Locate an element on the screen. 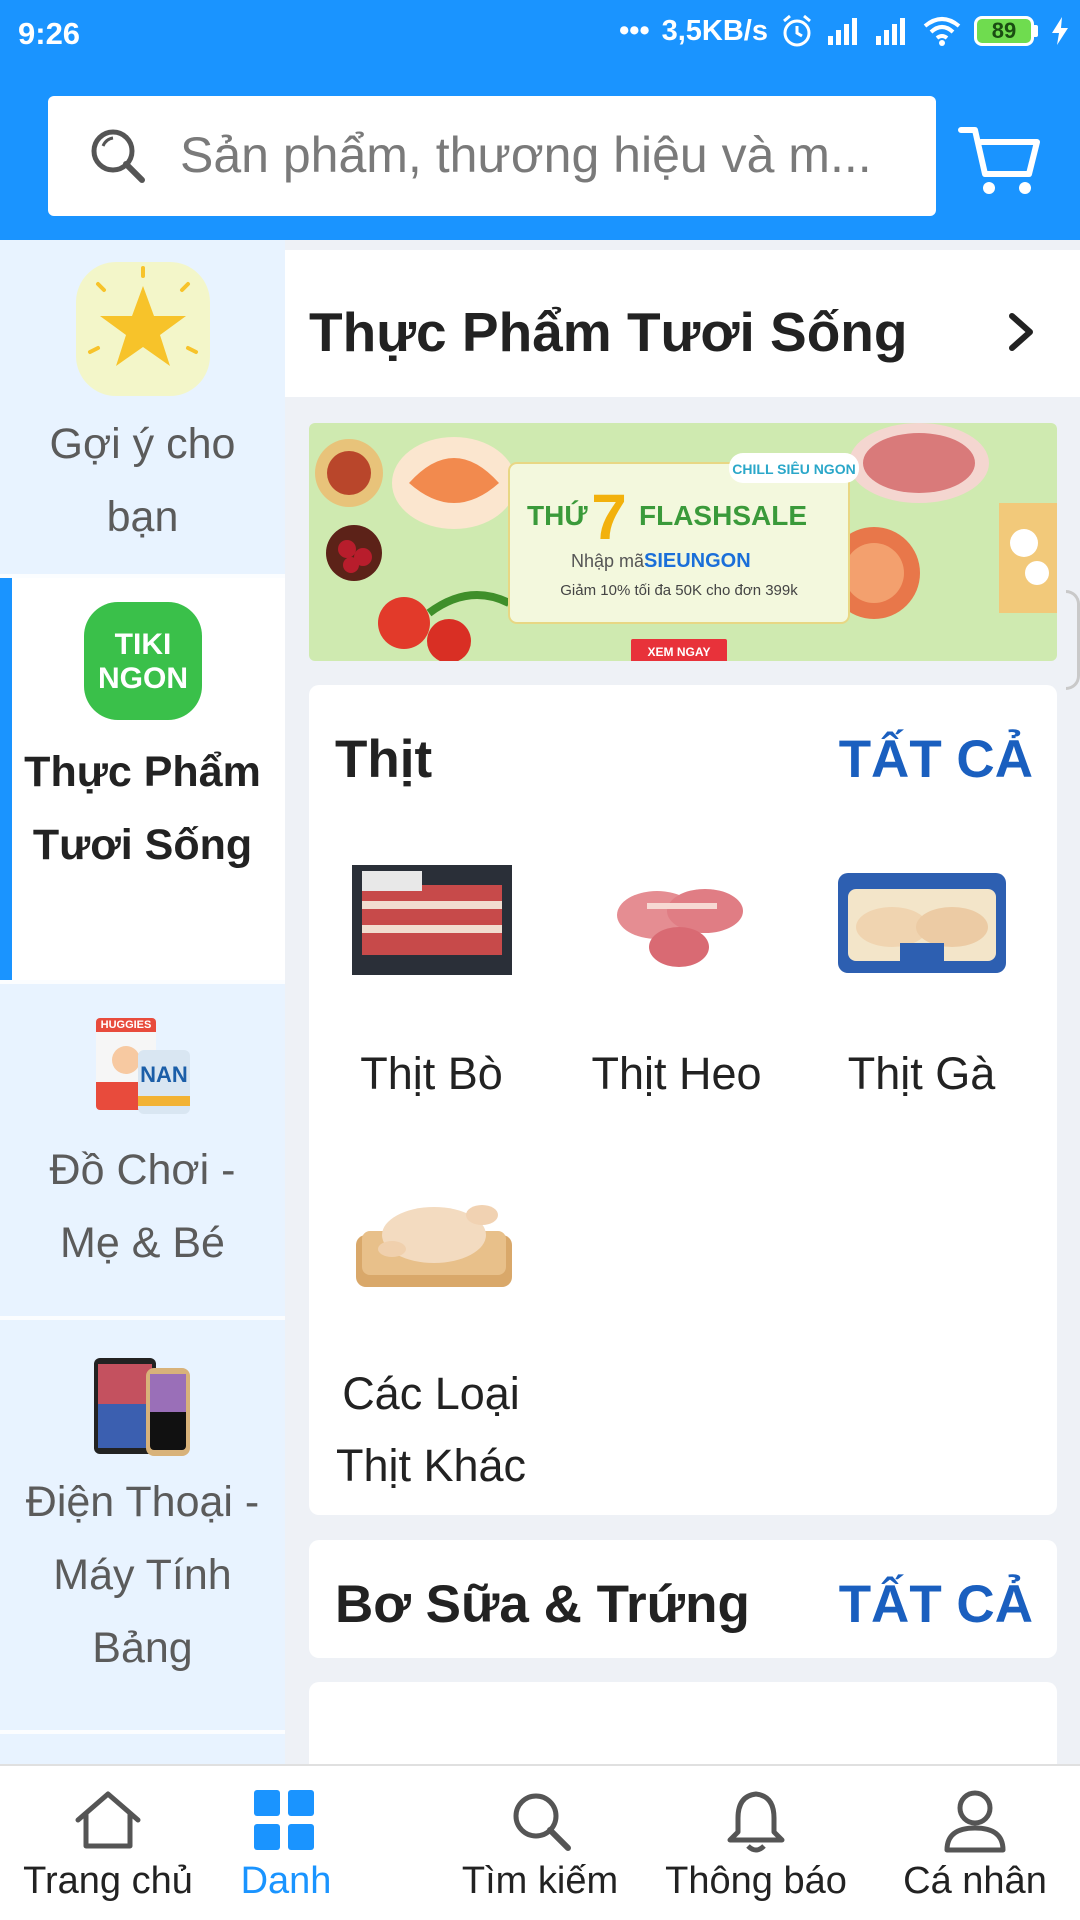  tomato-image is located at coordinates (404, 623).